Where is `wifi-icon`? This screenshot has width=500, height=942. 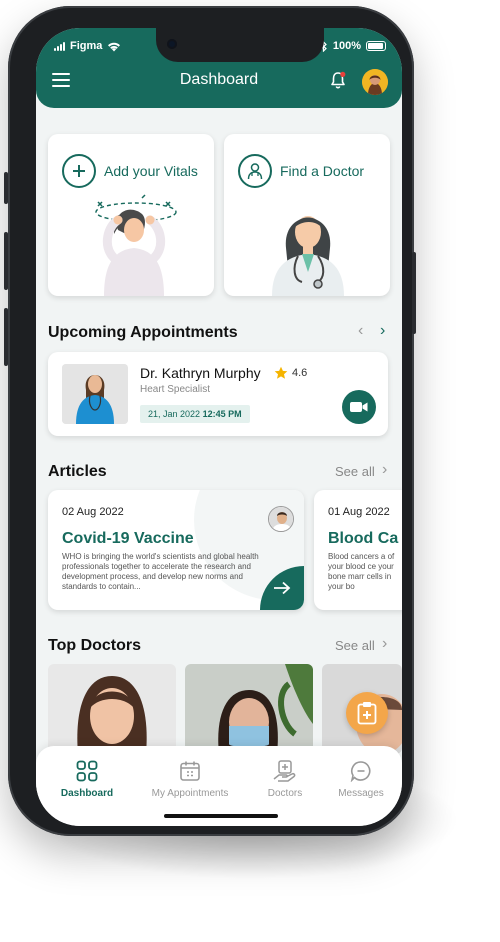 wifi-icon is located at coordinates (114, 46).